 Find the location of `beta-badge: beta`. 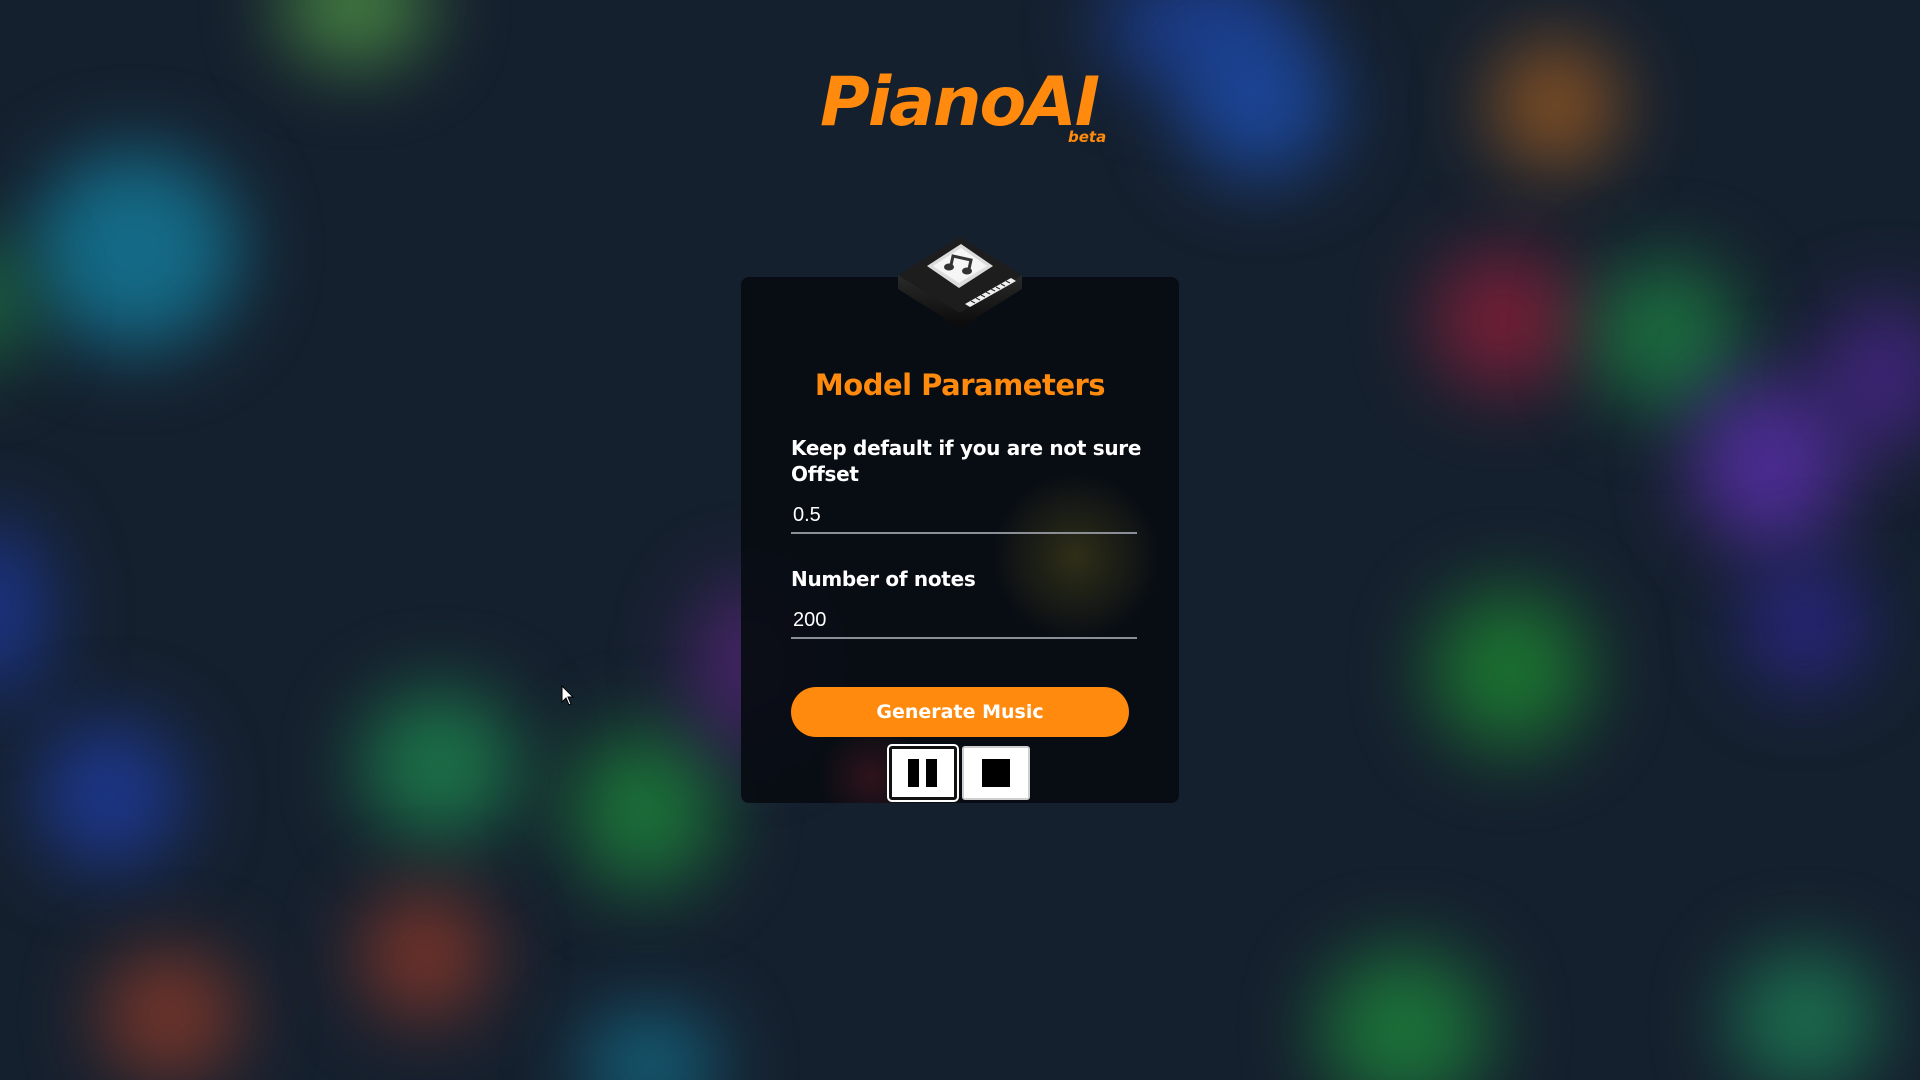

beta-badge: beta is located at coordinates (1087, 137).